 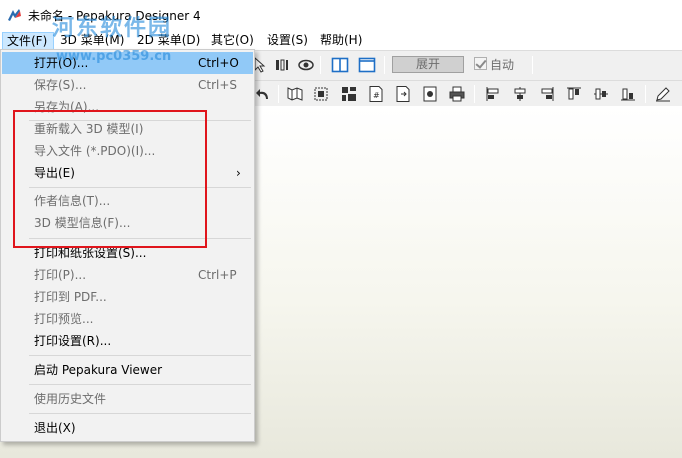 I want to click on app-icon, so click(x=14, y=15).